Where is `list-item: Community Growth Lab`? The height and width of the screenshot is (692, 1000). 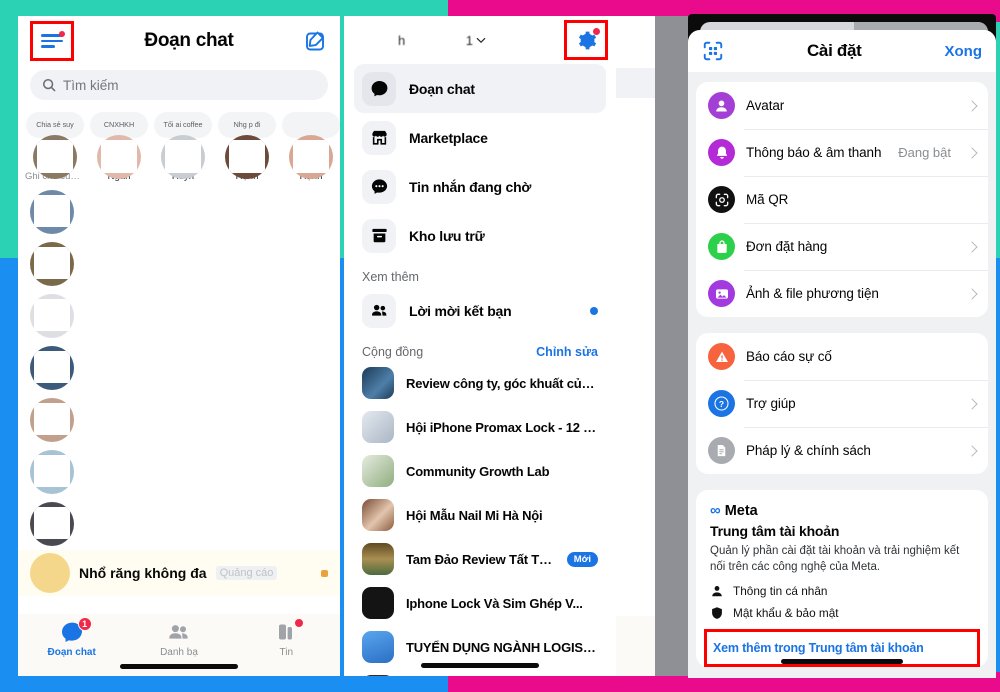 list-item: Community Growth Lab is located at coordinates (480, 471).